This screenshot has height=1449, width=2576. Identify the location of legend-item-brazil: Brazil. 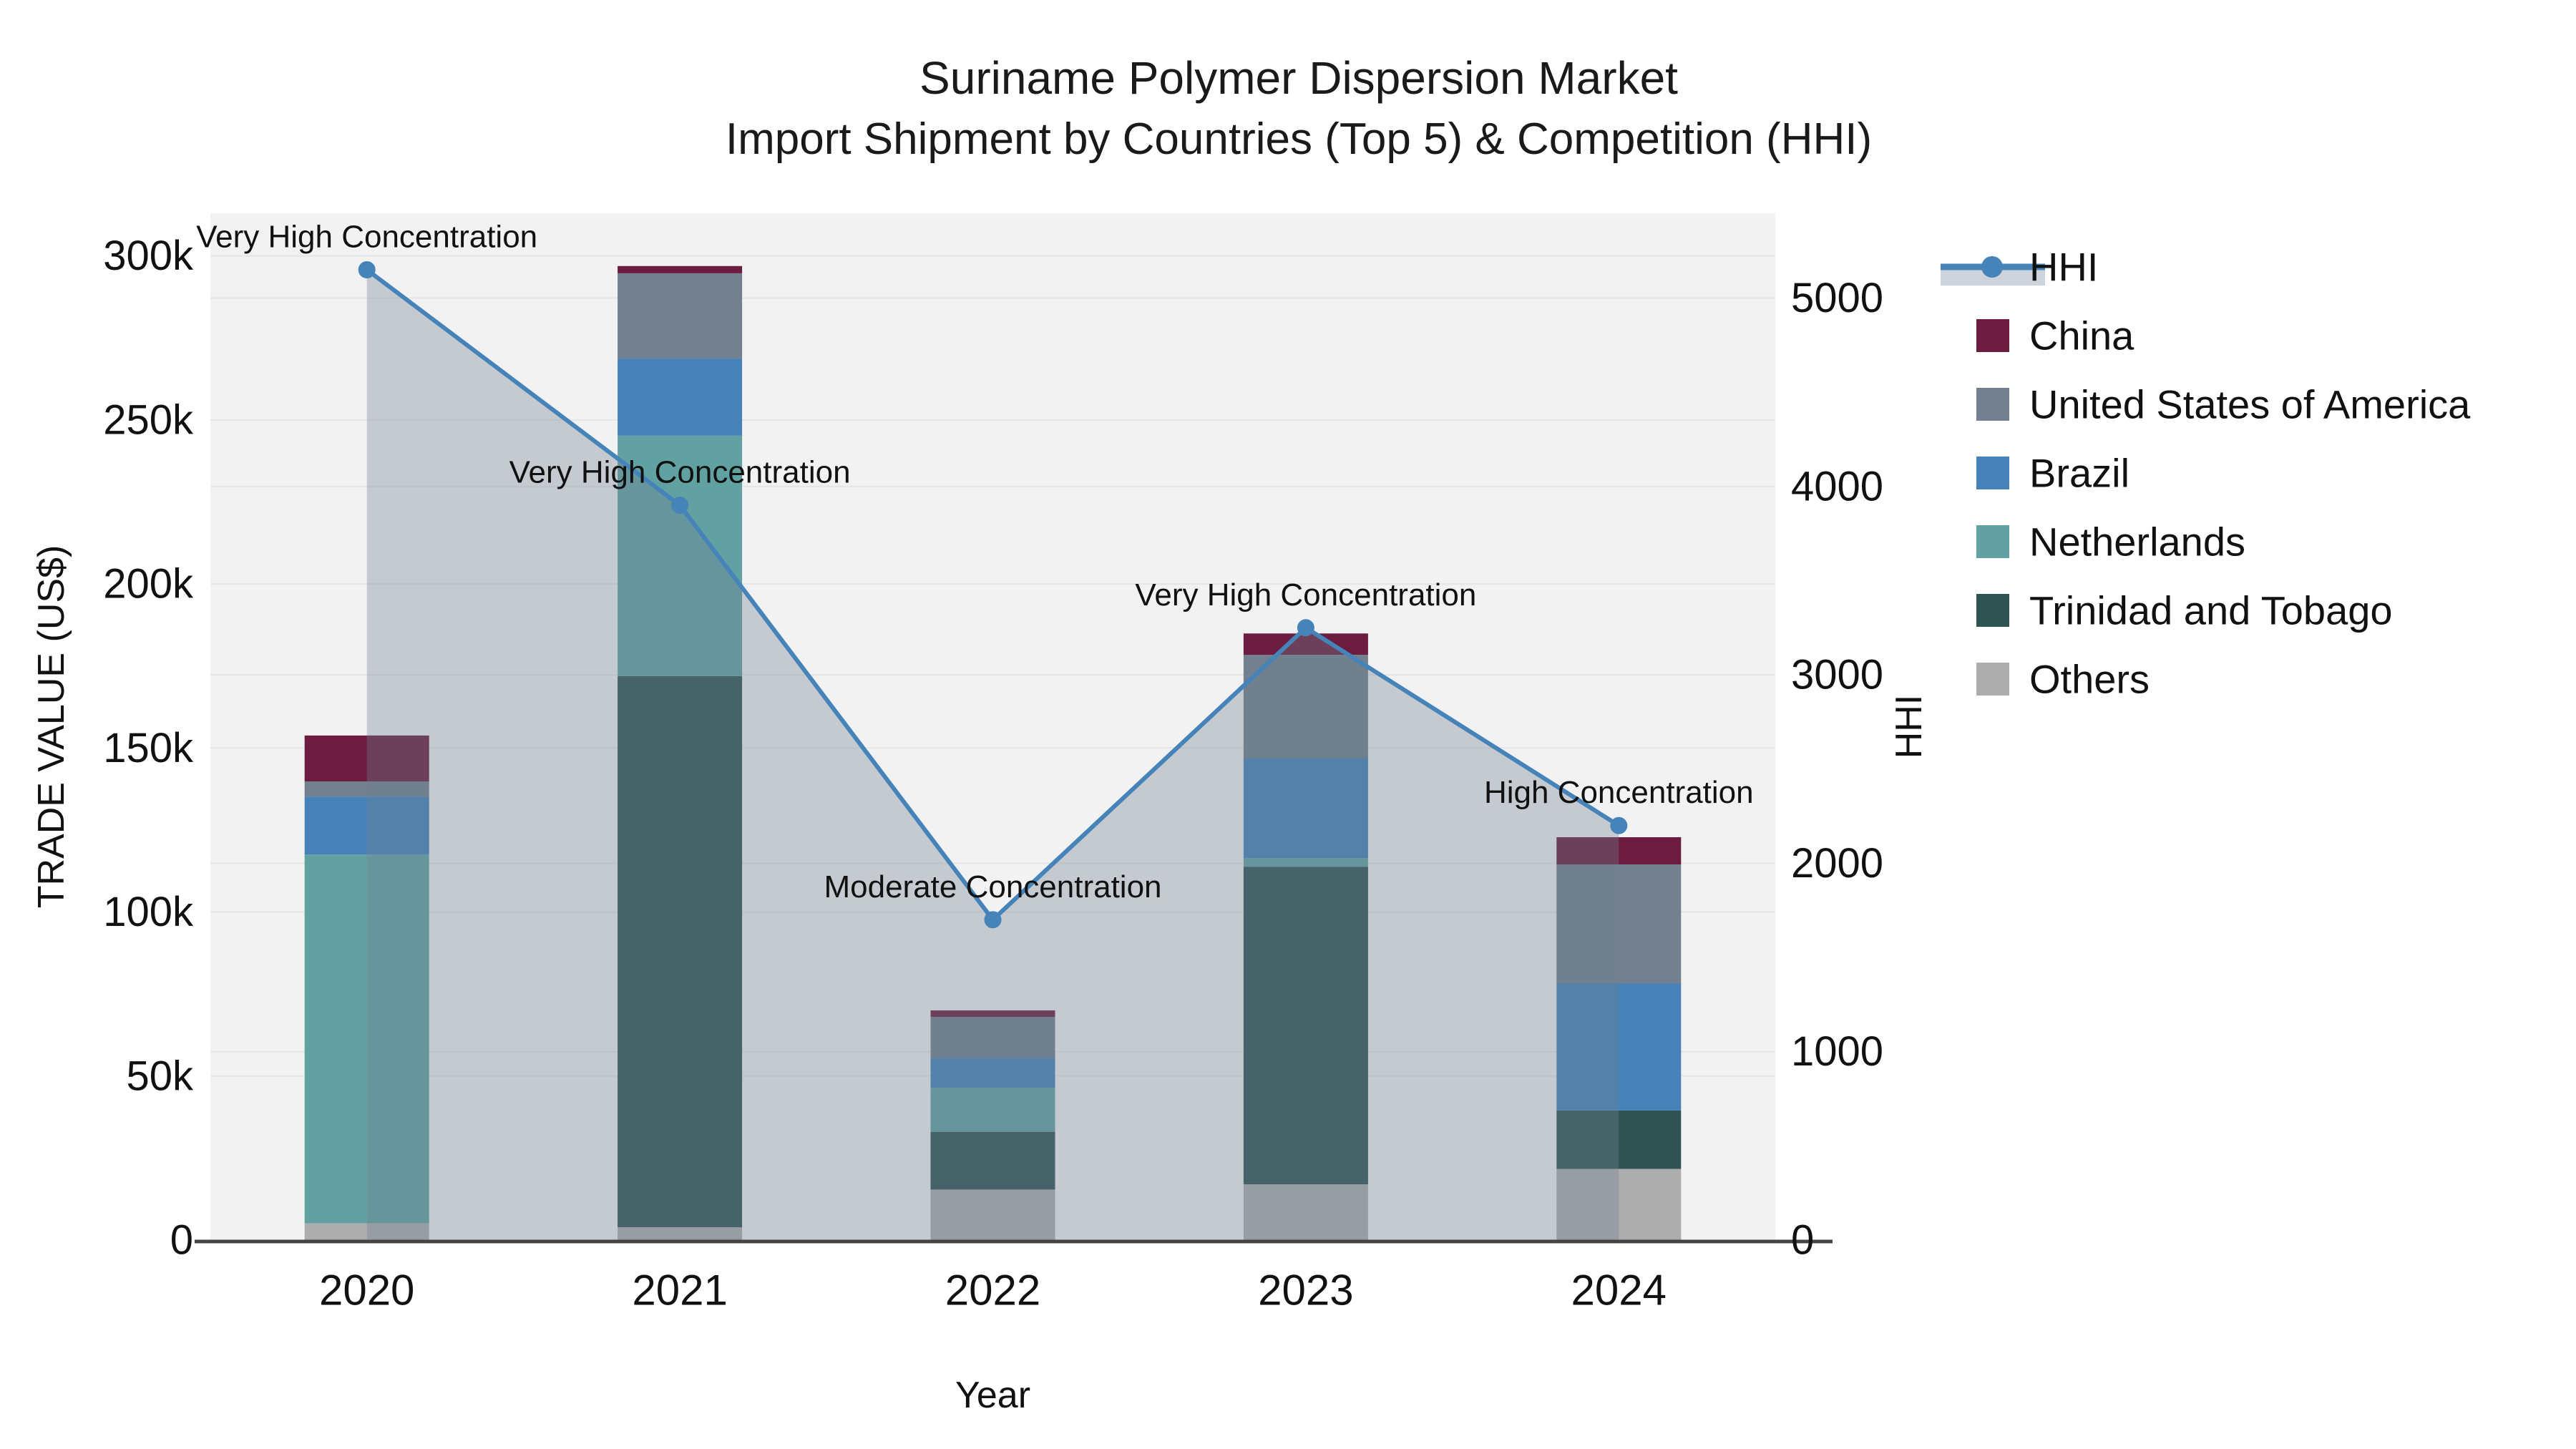
(2052, 473).